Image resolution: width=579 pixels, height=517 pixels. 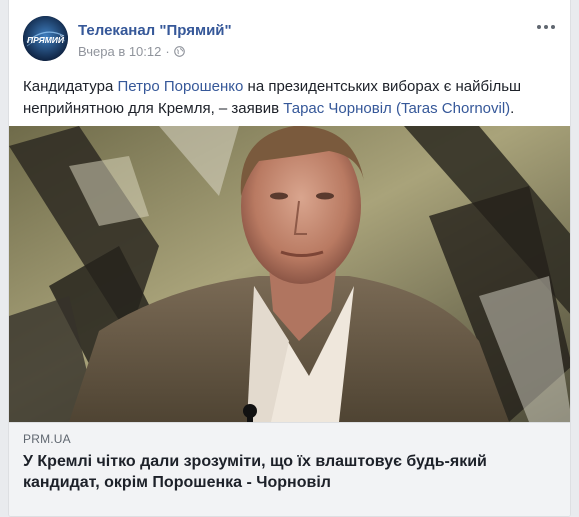 I want to click on globe-icon, so click(x=179, y=51).